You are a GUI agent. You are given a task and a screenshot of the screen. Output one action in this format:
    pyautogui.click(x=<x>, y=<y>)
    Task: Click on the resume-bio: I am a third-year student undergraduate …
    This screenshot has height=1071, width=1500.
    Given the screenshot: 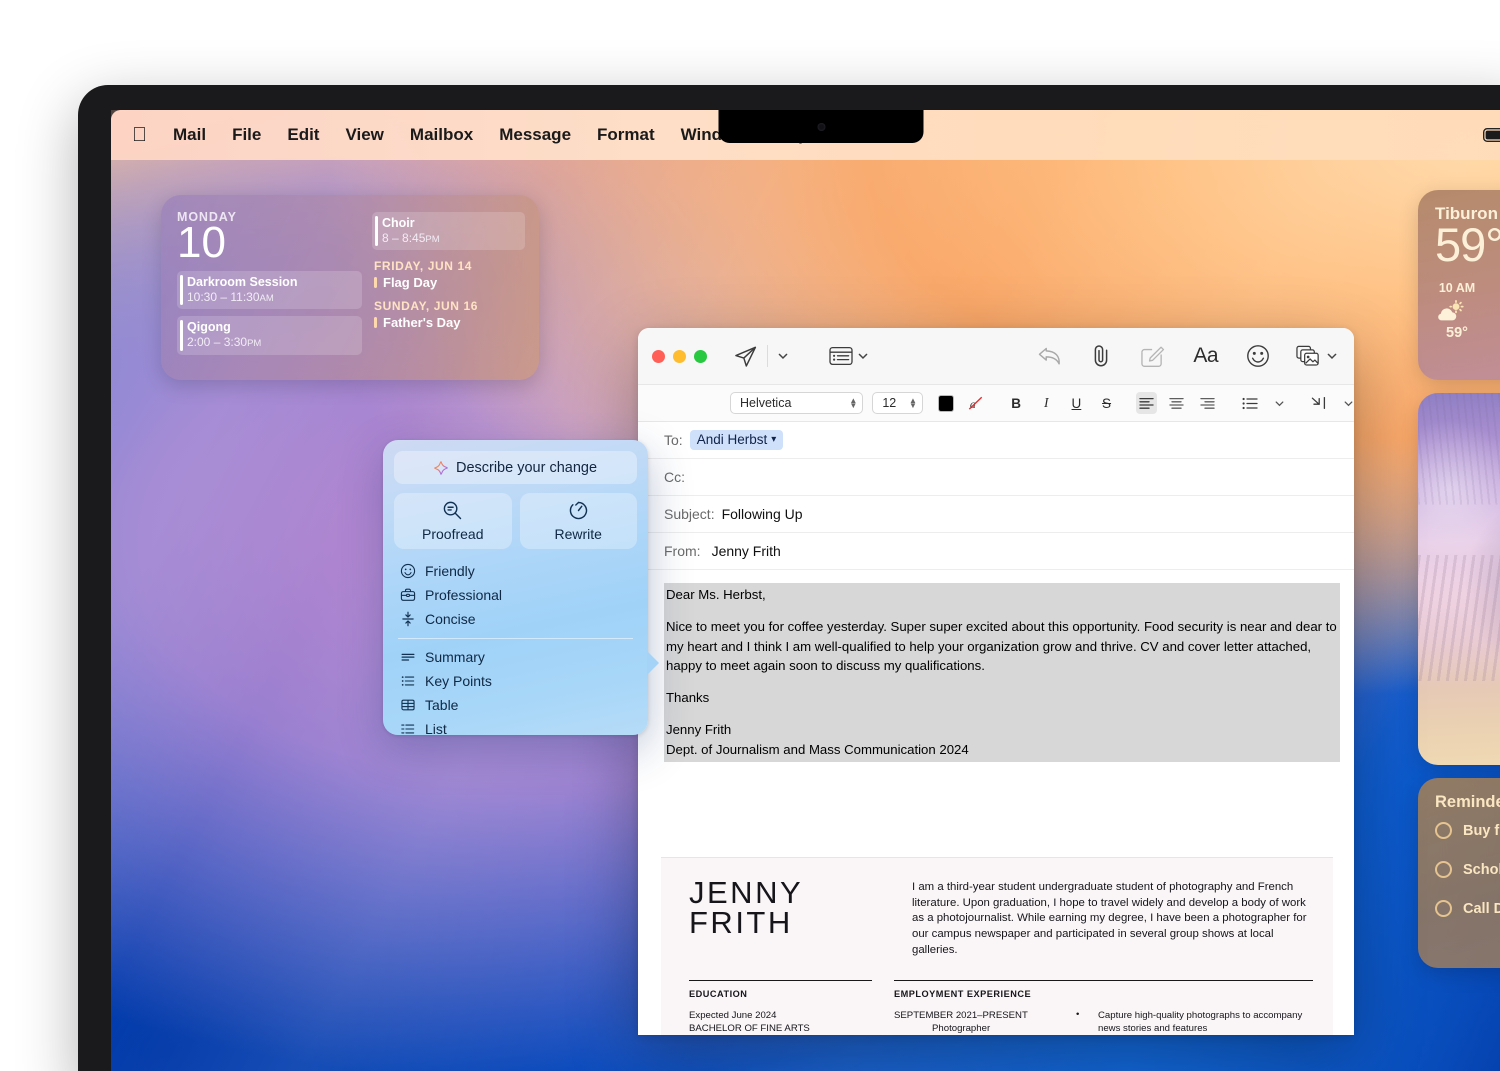 What is the action you would take?
    pyautogui.click(x=1109, y=918)
    